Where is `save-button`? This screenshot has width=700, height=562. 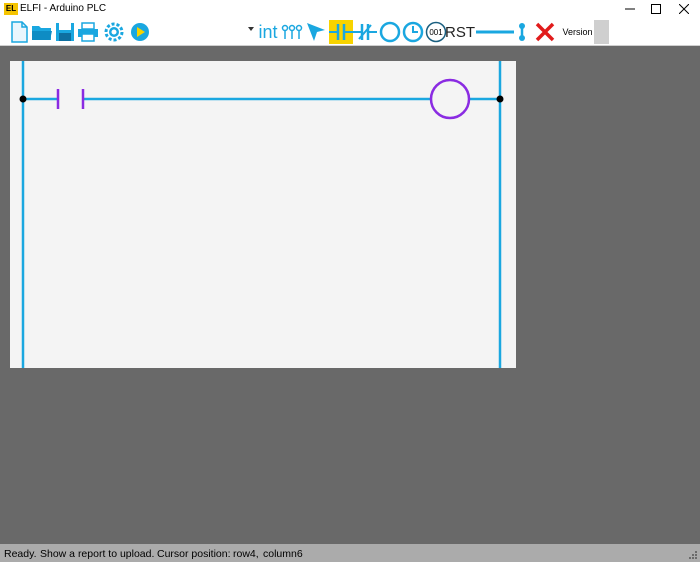
save-button is located at coordinates (65, 32).